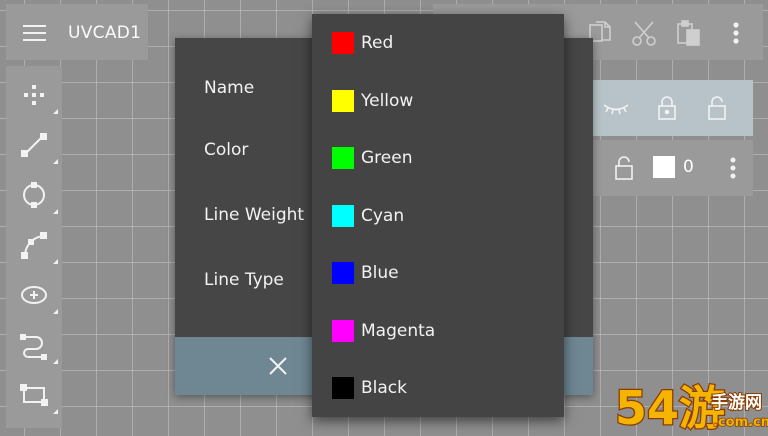 This screenshot has height=436, width=768. What do you see at coordinates (278, 366) in the screenshot?
I see `close-icon` at bounding box center [278, 366].